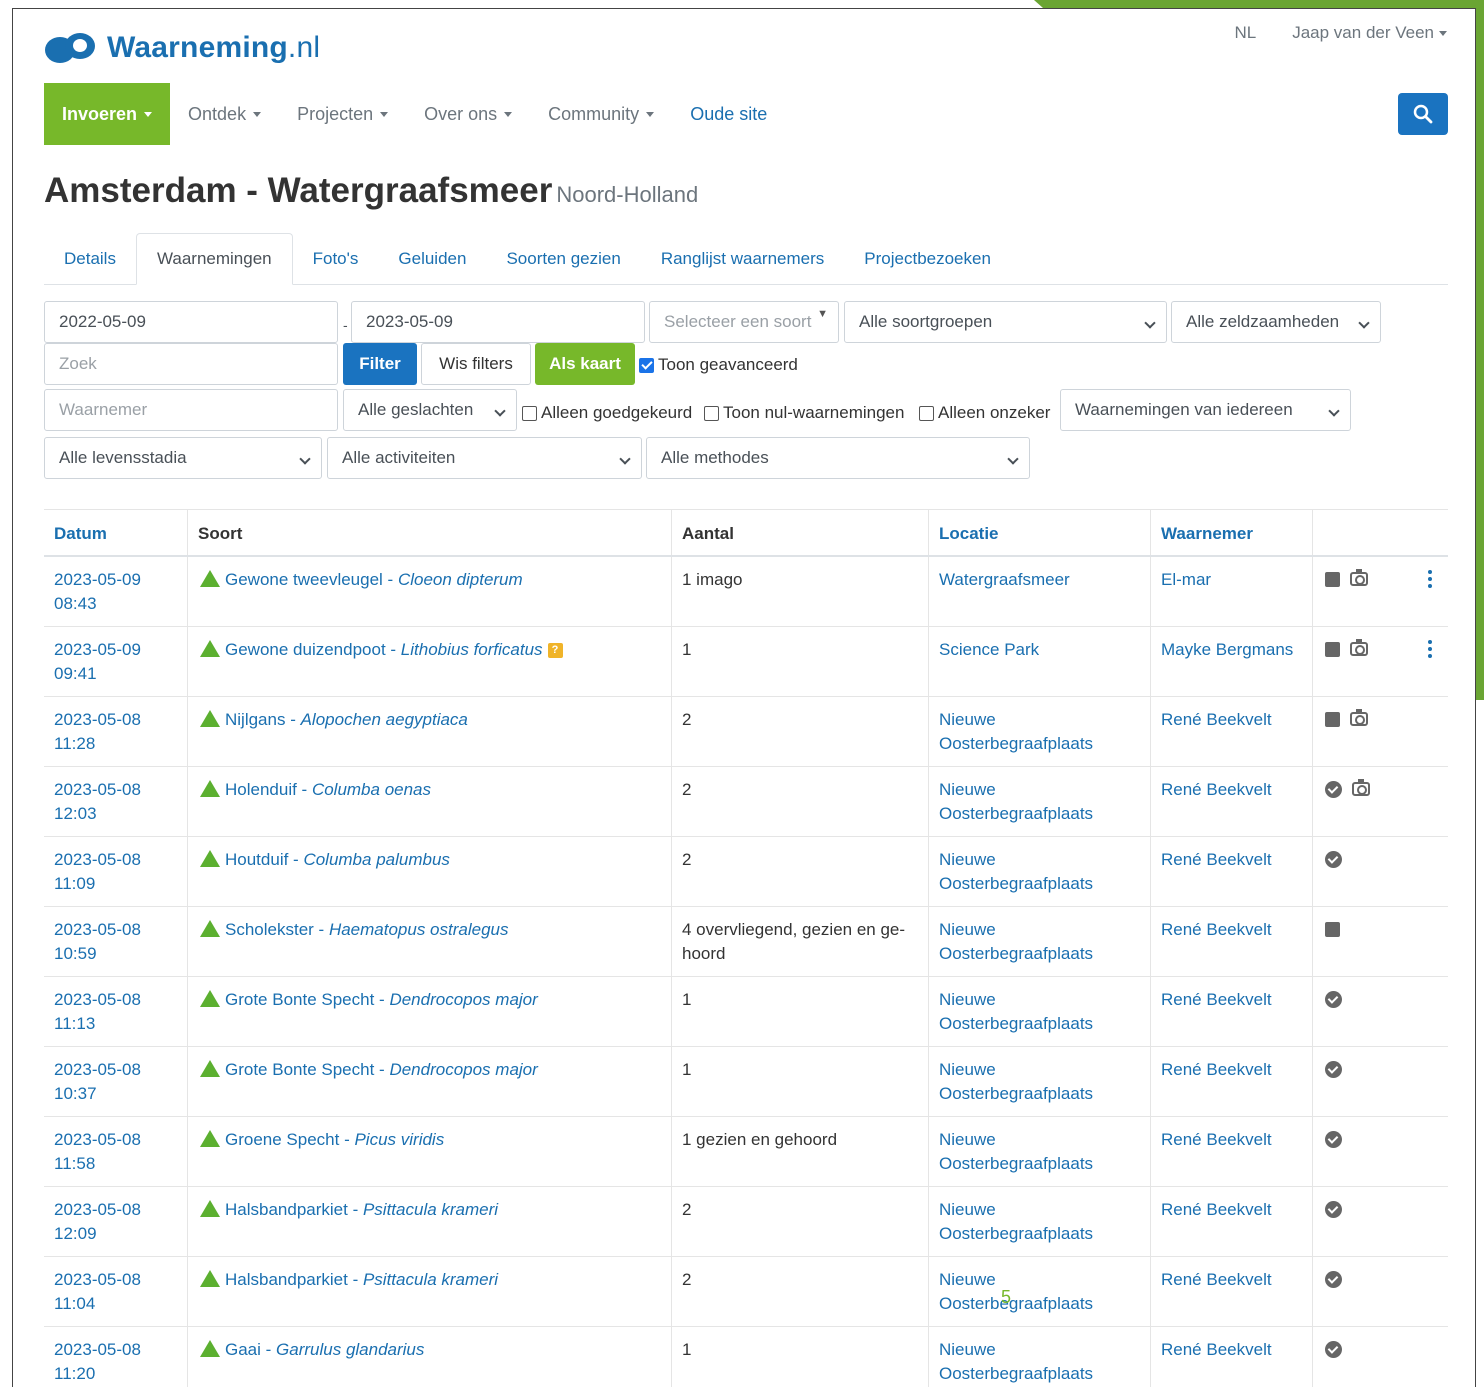 The image size is (1484, 1387). I want to click on date-cell: 2023-05-09 09:41, so click(115, 661).